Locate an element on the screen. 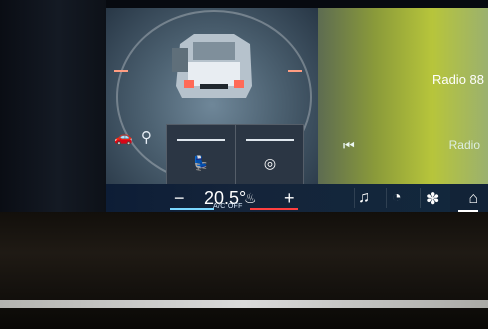 The width and height of the screenshot is (488, 329). home-button: ⌂ is located at coordinates (469, 198).